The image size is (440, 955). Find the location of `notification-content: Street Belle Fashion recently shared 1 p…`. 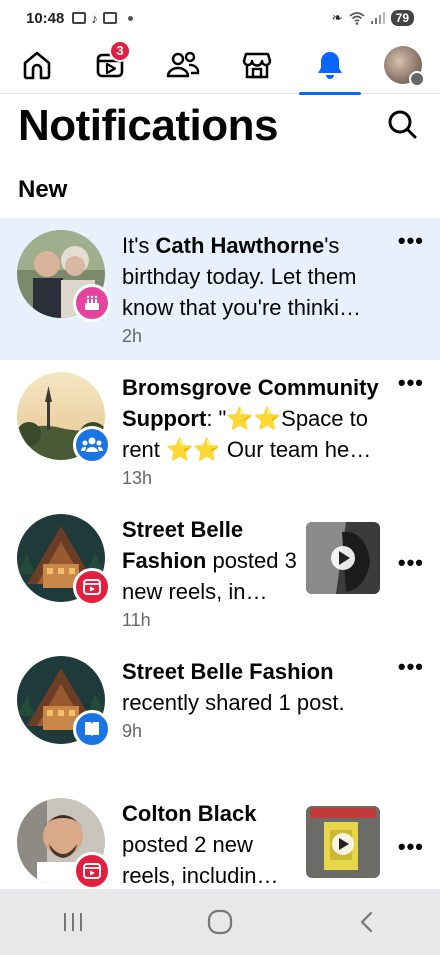

notification-content: Street Belle Fashion recently shared 1 p… is located at coordinates (253, 721).